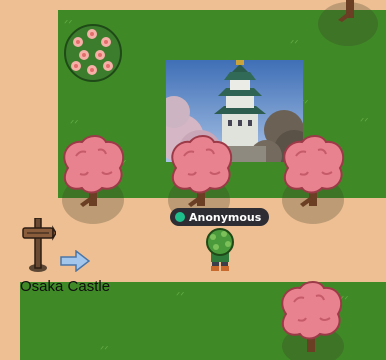 This screenshot has height=360, width=386. I want to click on player-avatar, so click(220, 250).